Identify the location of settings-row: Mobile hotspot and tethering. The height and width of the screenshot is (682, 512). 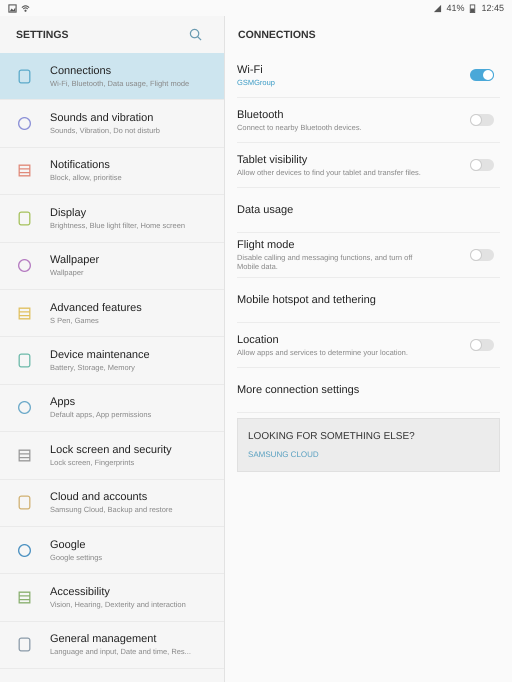
(368, 300).